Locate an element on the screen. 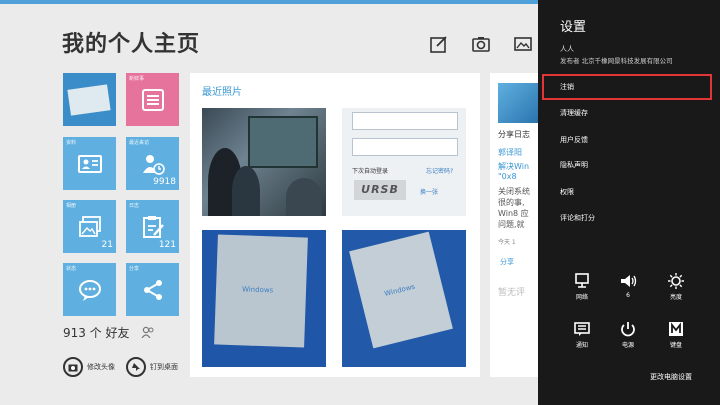  brightness-label: 亮度 is located at coordinates (675, 297).